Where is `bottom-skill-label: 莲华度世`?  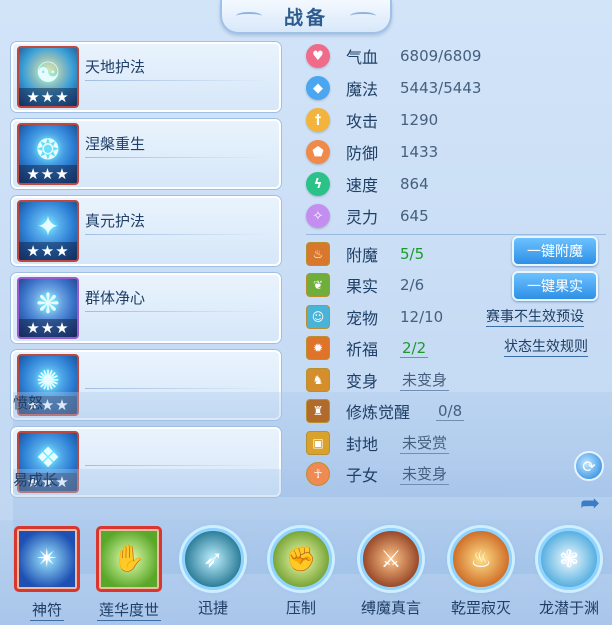
bottom-skill-label: 莲华度世 is located at coordinates (128, 611).